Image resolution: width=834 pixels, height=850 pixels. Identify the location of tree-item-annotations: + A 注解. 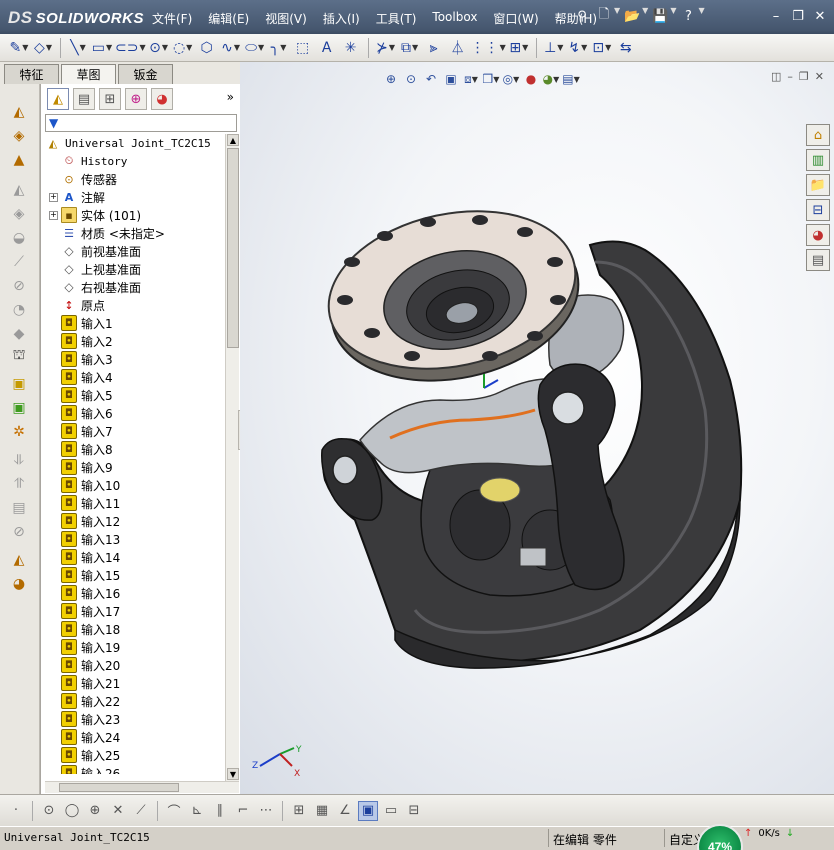
(77, 197).